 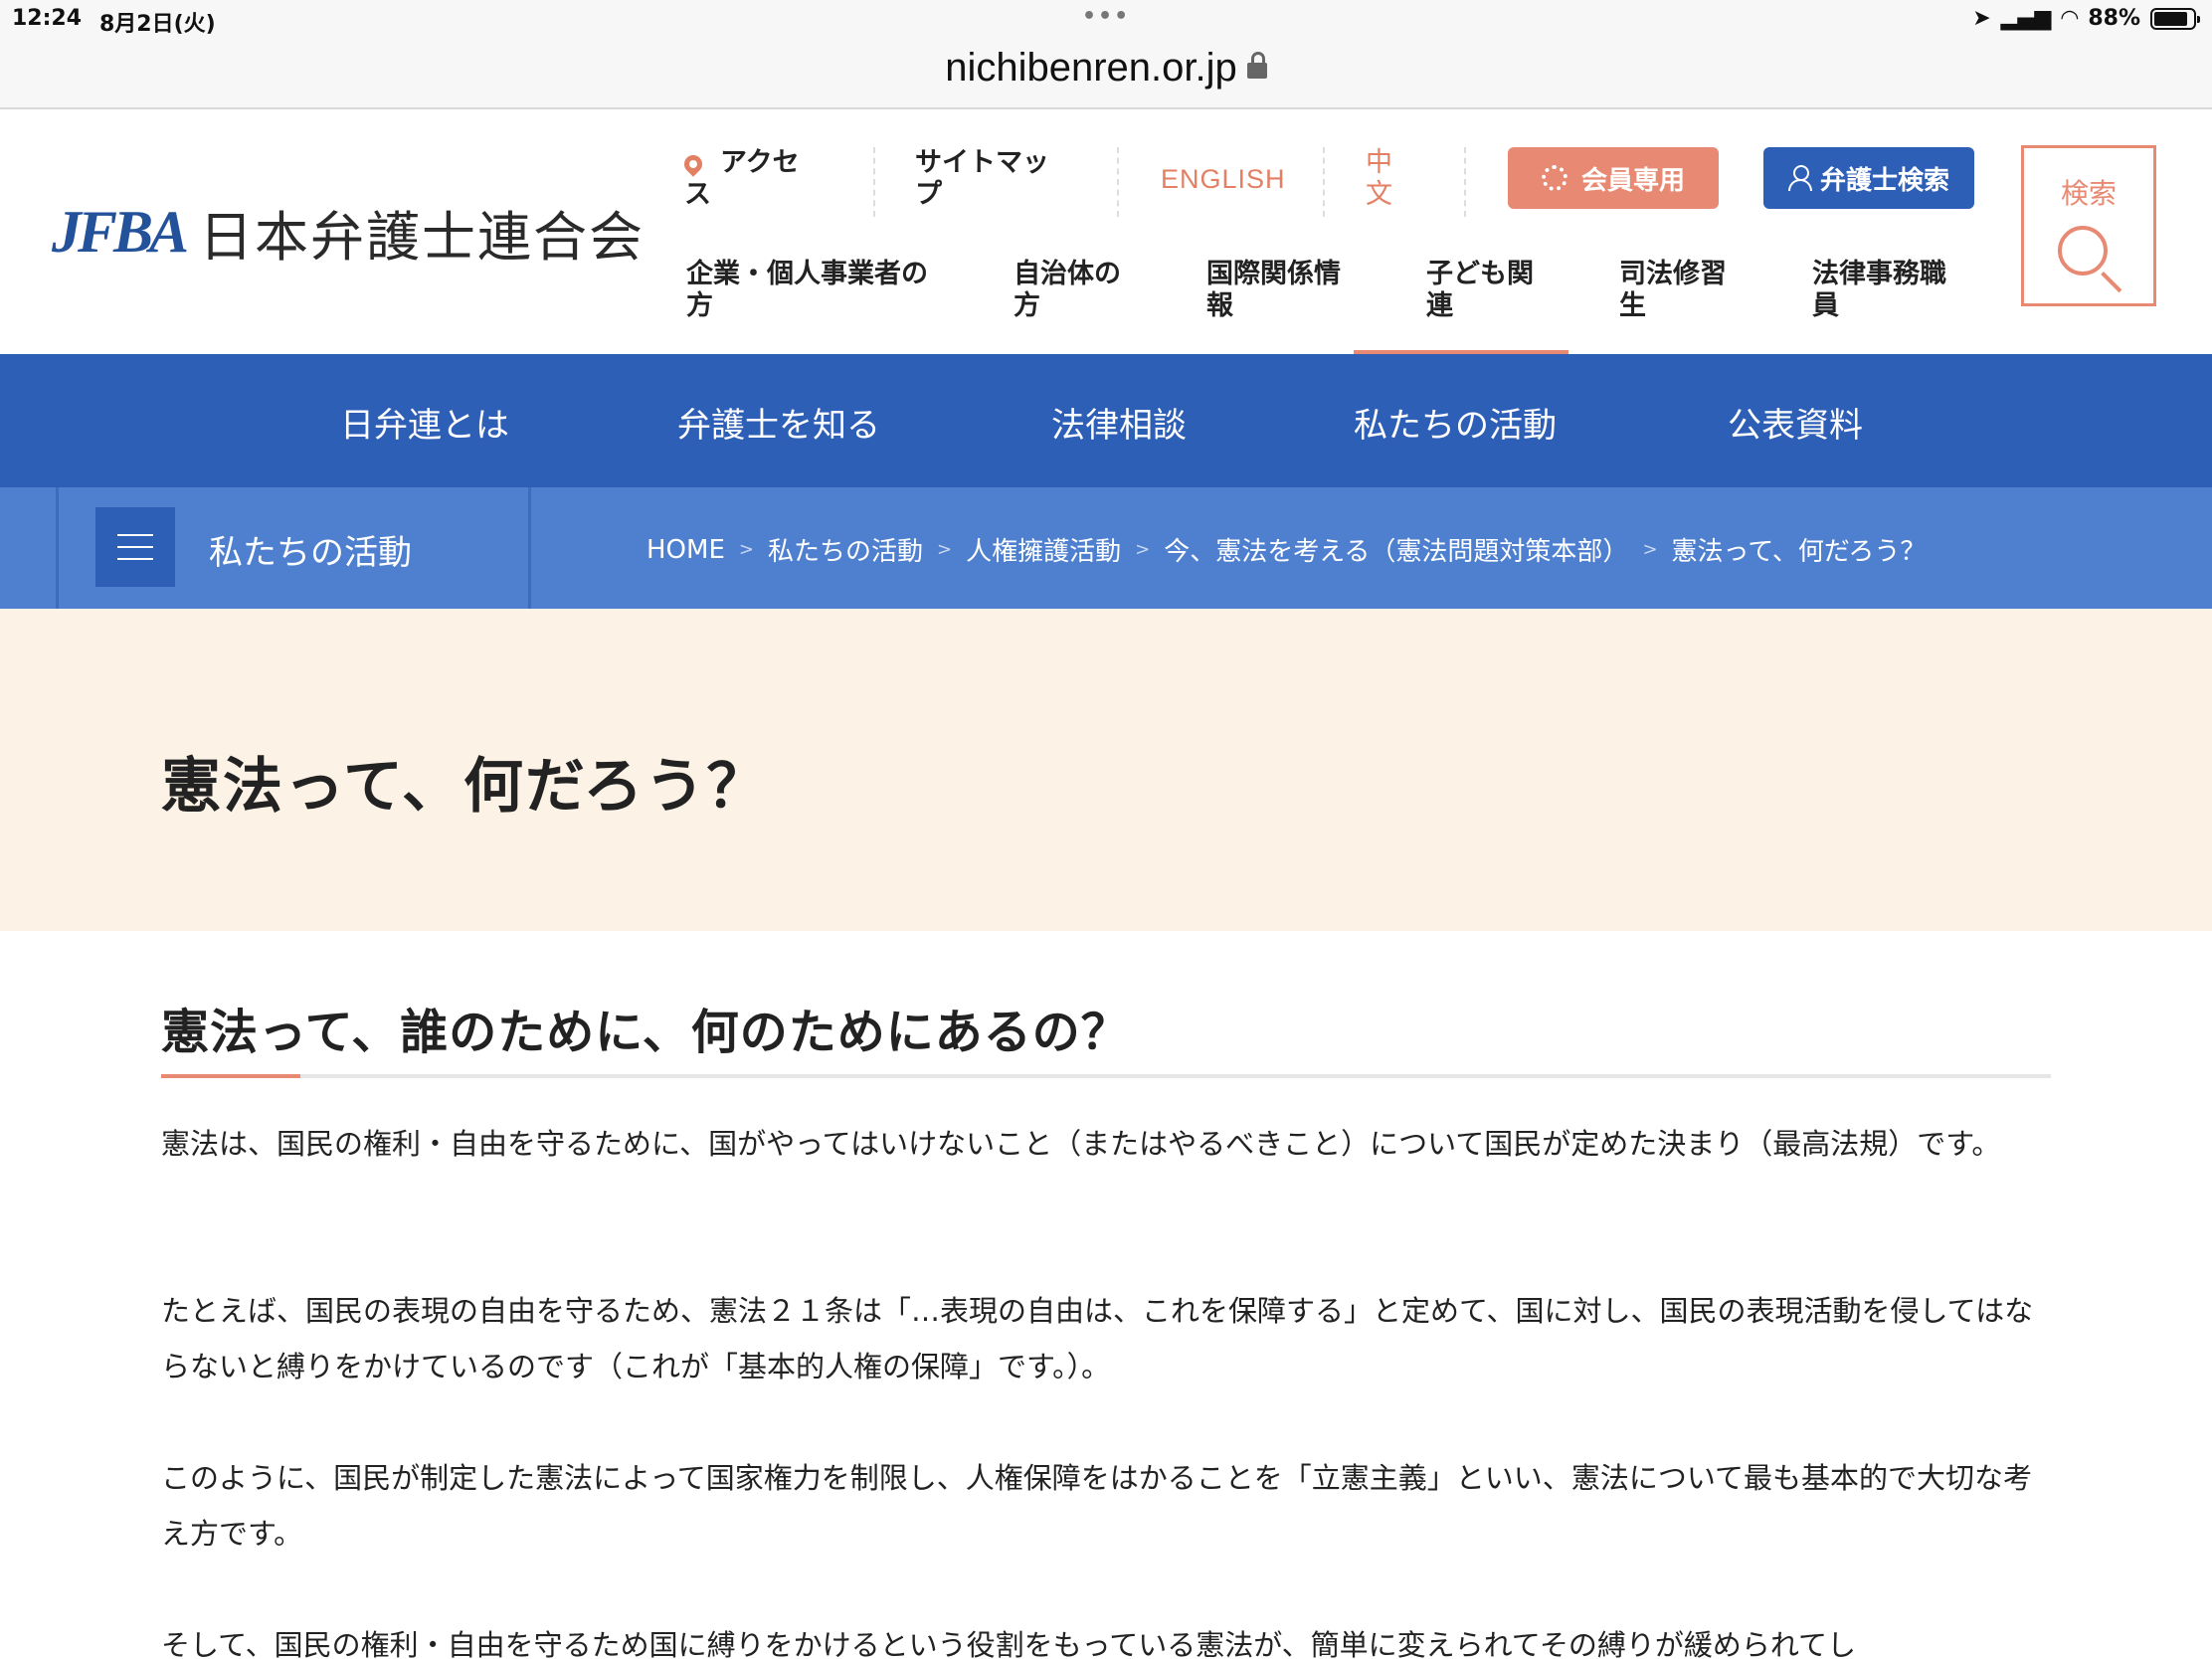 I want to click on battery-percent: 88%, so click(x=2114, y=18).